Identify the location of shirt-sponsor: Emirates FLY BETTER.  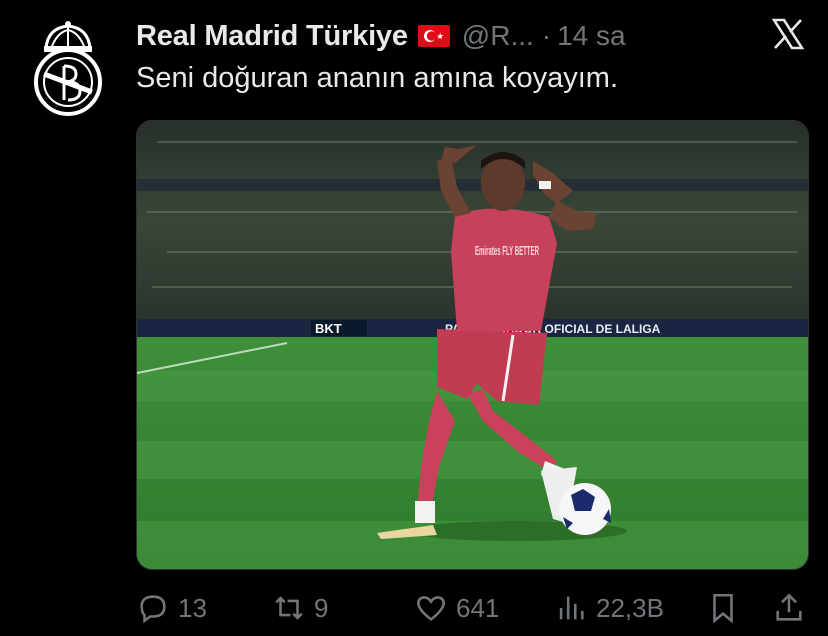
(507, 250).